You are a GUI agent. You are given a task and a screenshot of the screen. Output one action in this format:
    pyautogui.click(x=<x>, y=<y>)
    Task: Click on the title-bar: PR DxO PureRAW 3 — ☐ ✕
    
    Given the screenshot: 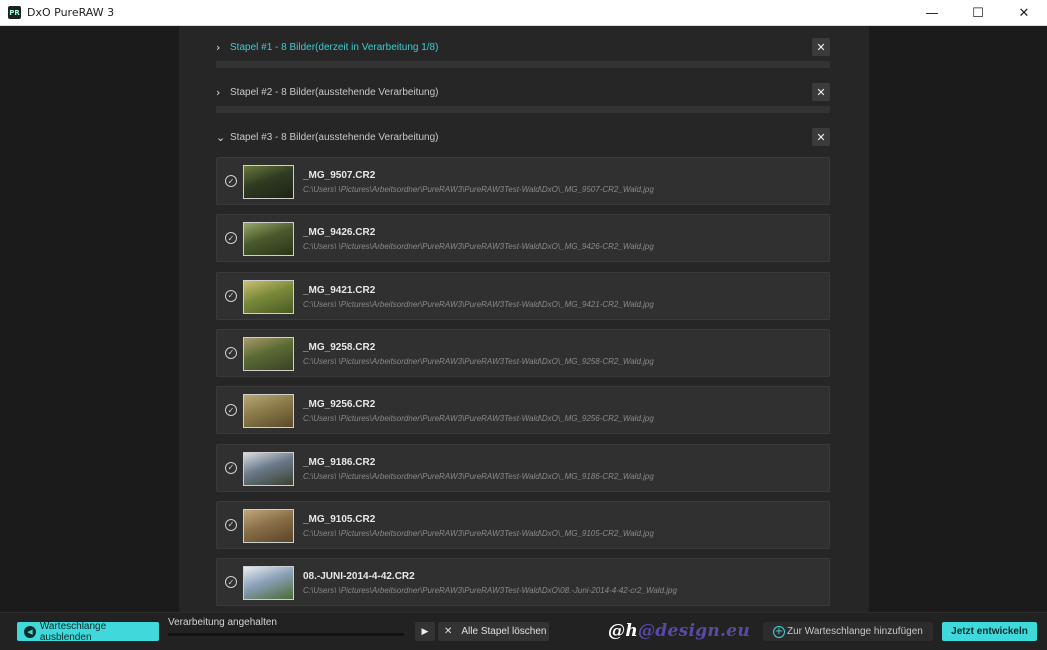 What is the action you would take?
    pyautogui.click(x=523, y=13)
    